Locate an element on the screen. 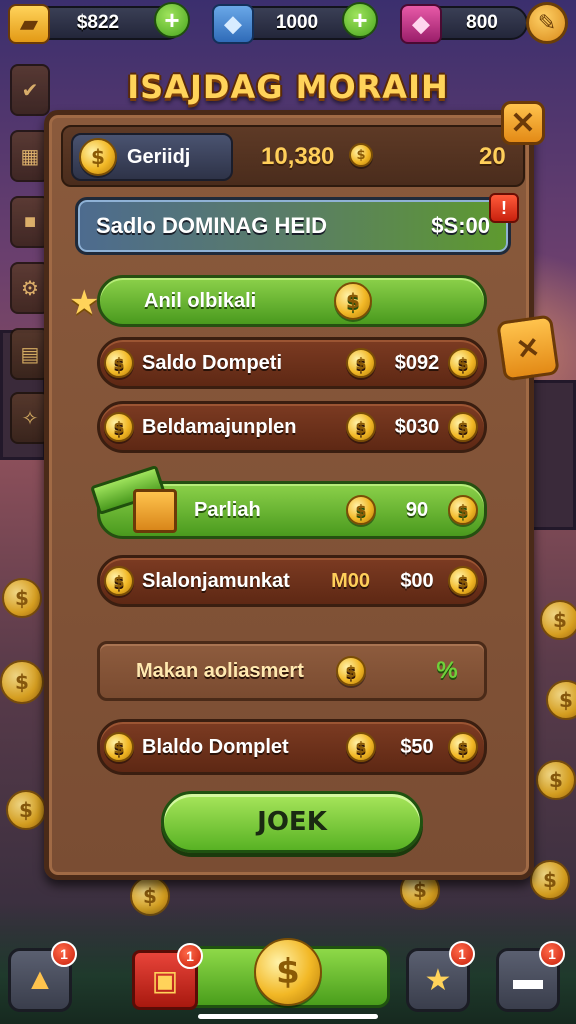 The image size is (576, 1024). close-icon: ✕ is located at coordinates (523, 123).